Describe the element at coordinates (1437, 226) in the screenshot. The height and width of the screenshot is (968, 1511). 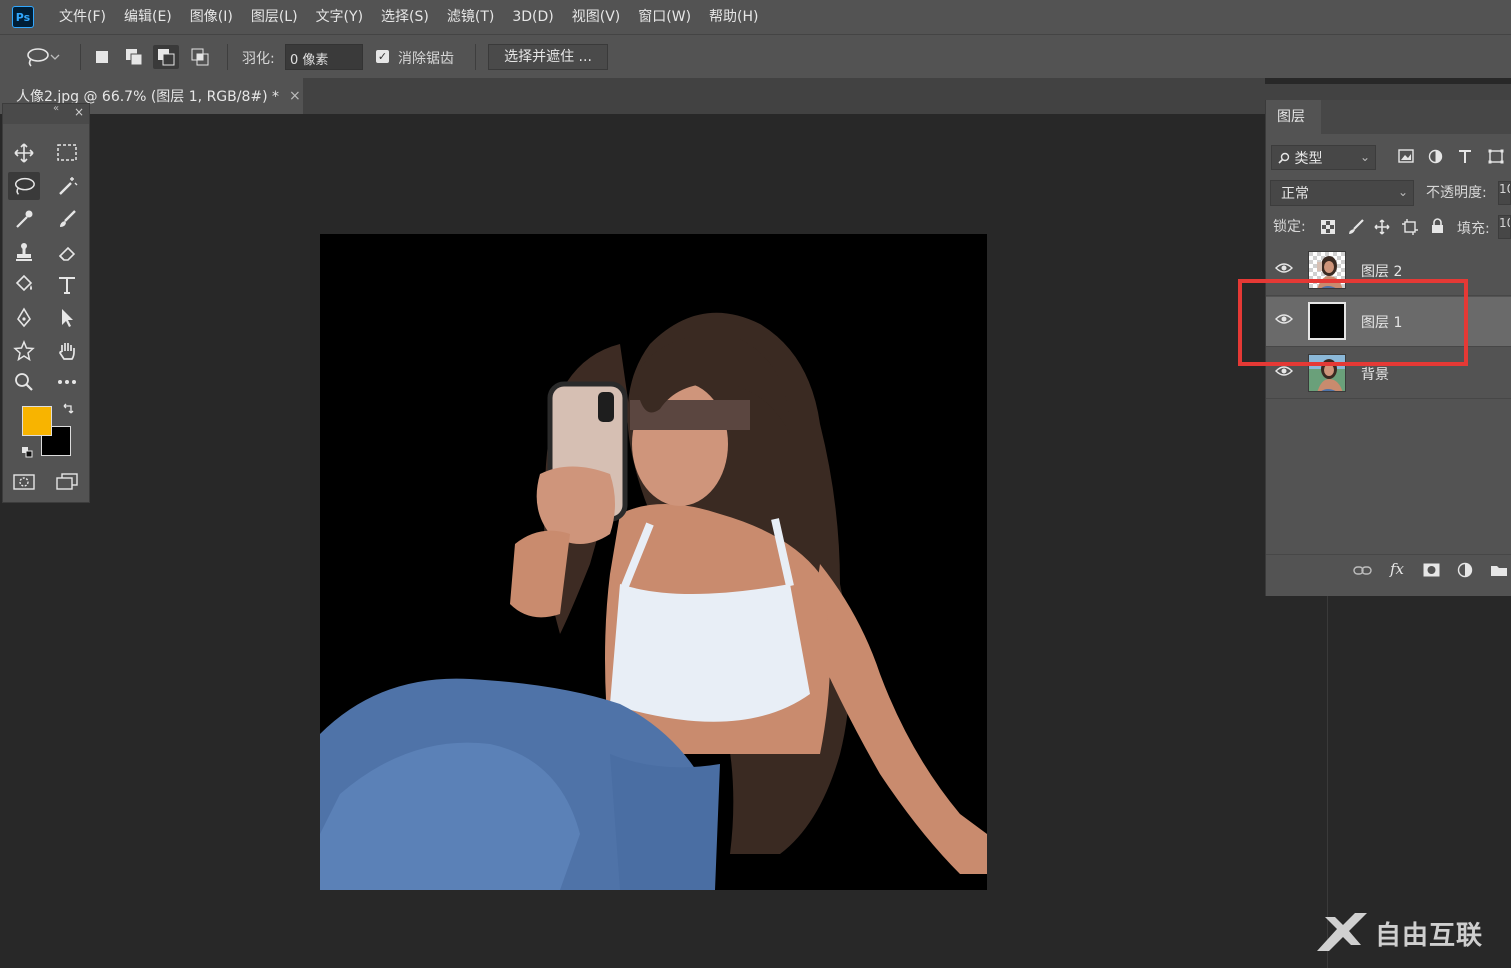
I see `lock-all-icon` at that location.